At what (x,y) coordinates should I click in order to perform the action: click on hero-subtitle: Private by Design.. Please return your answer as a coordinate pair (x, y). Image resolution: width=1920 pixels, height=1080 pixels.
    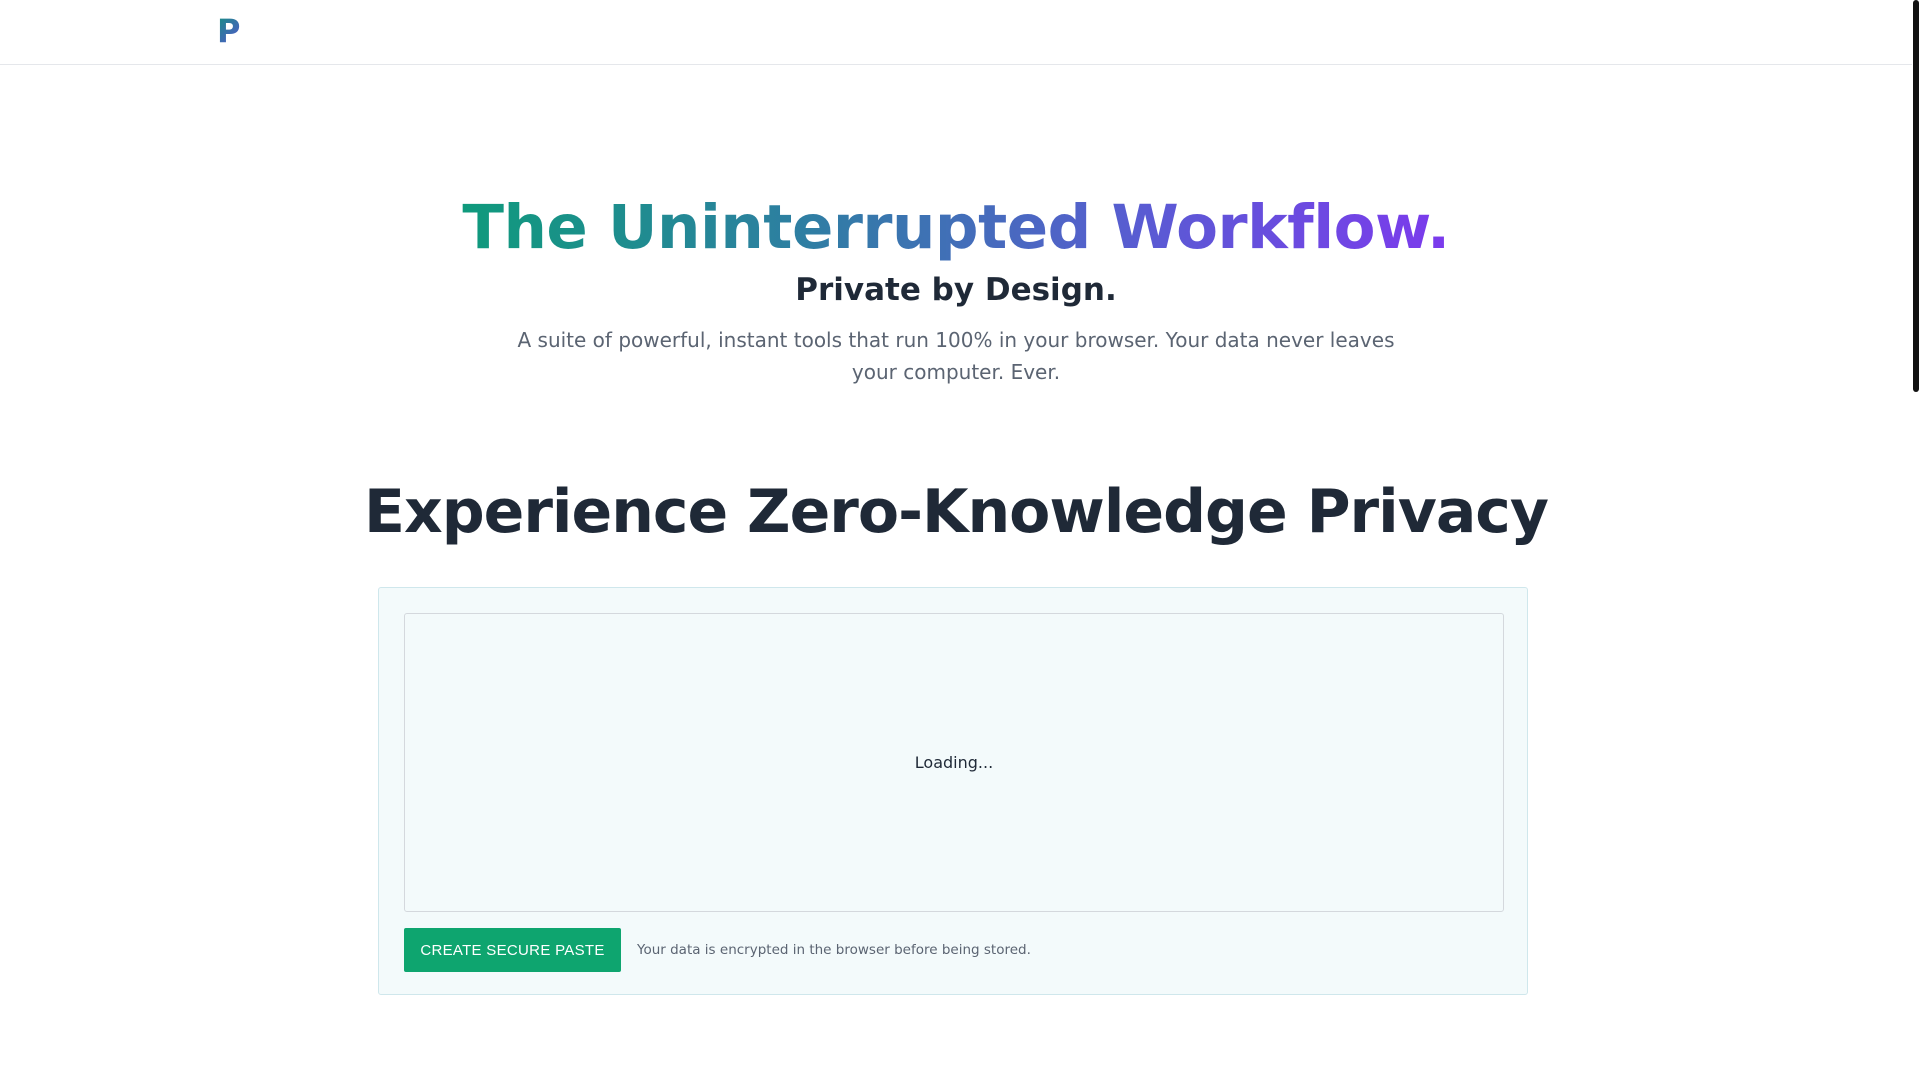
    Looking at the image, I should click on (956, 290).